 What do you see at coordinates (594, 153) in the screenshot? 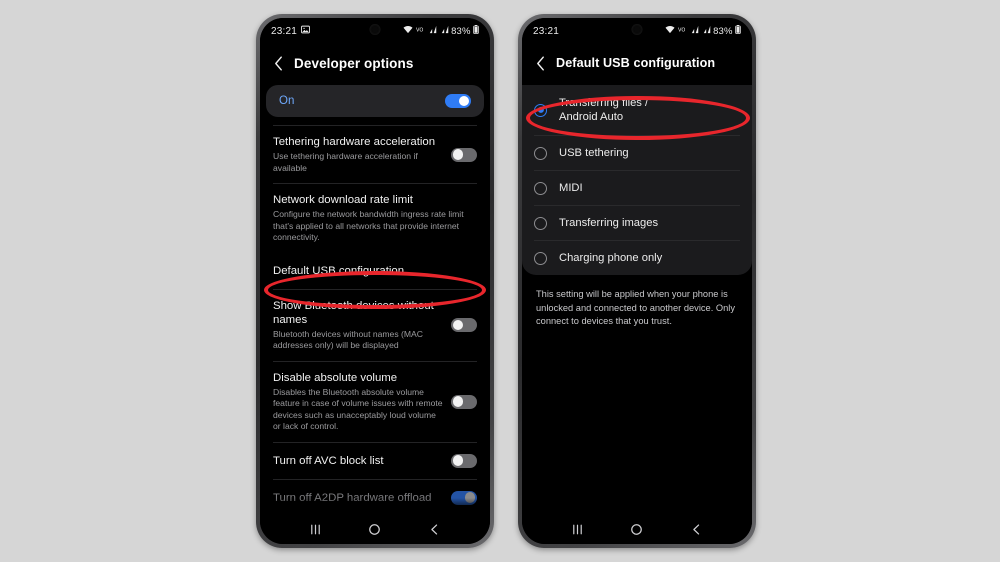
I see `radio-option-label: USB tethering` at bounding box center [594, 153].